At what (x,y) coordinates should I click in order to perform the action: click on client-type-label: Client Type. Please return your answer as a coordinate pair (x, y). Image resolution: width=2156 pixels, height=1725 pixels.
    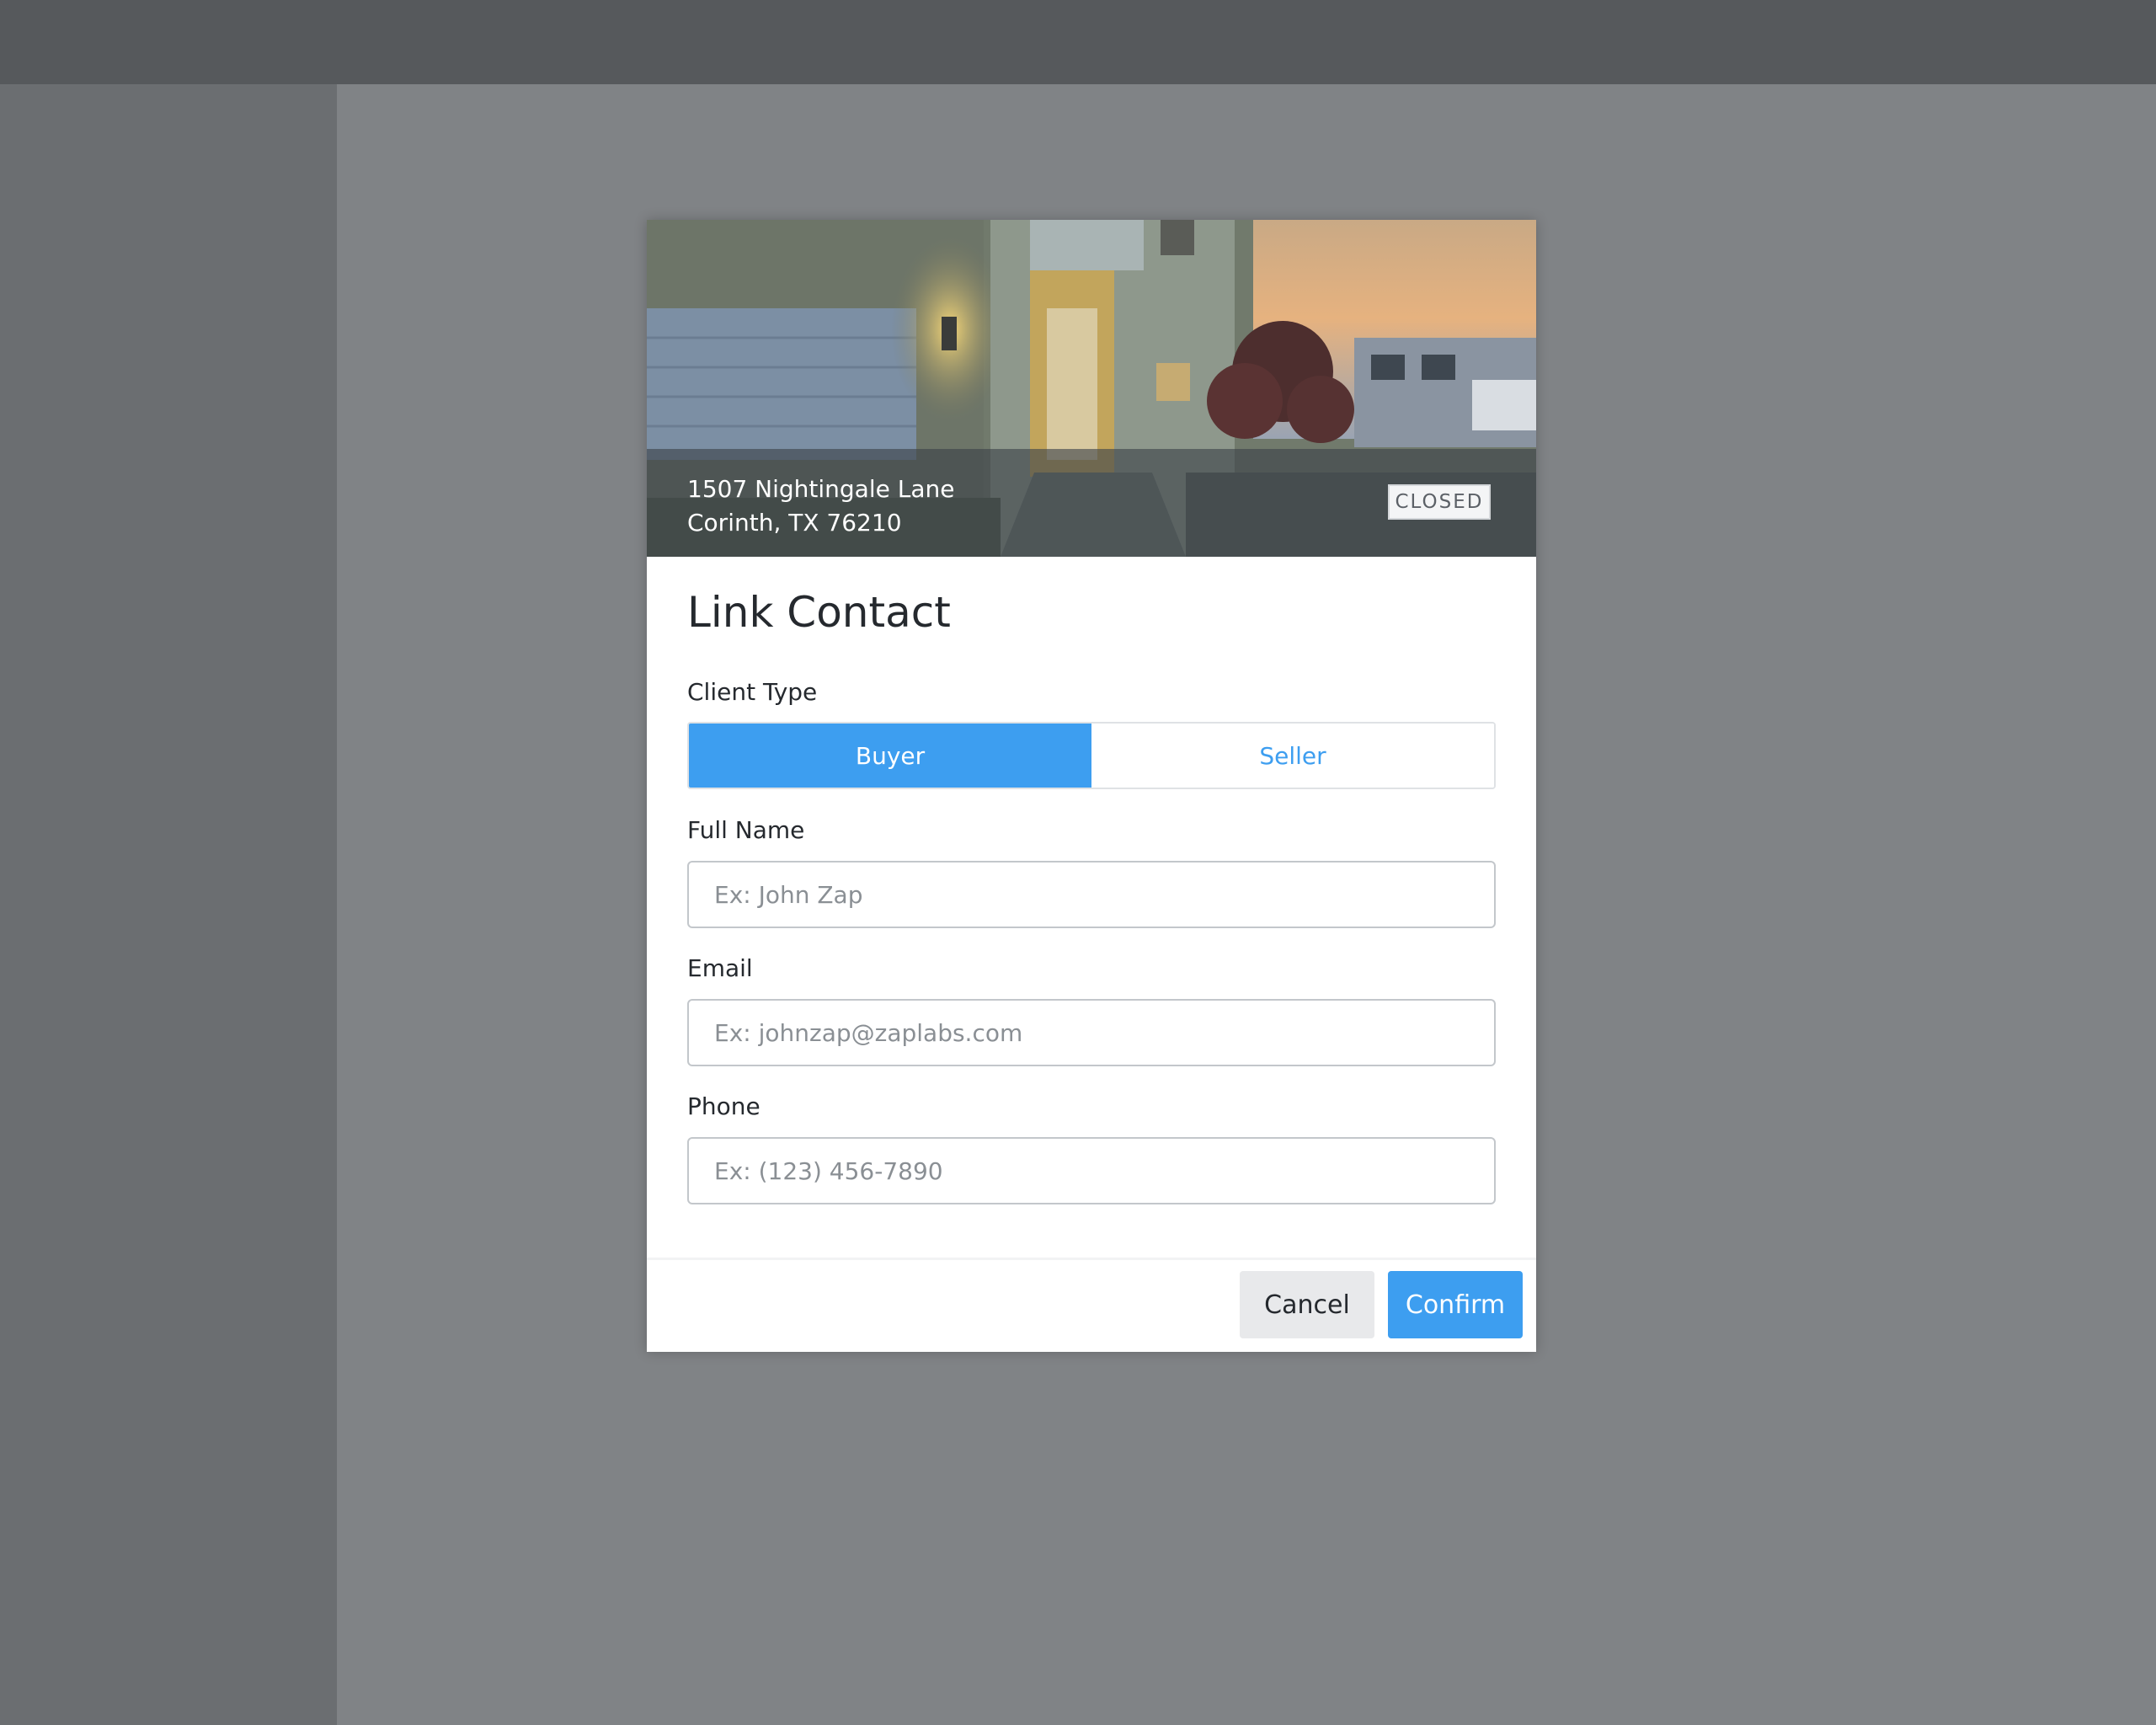
    Looking at the image, I should click on (753, 692).